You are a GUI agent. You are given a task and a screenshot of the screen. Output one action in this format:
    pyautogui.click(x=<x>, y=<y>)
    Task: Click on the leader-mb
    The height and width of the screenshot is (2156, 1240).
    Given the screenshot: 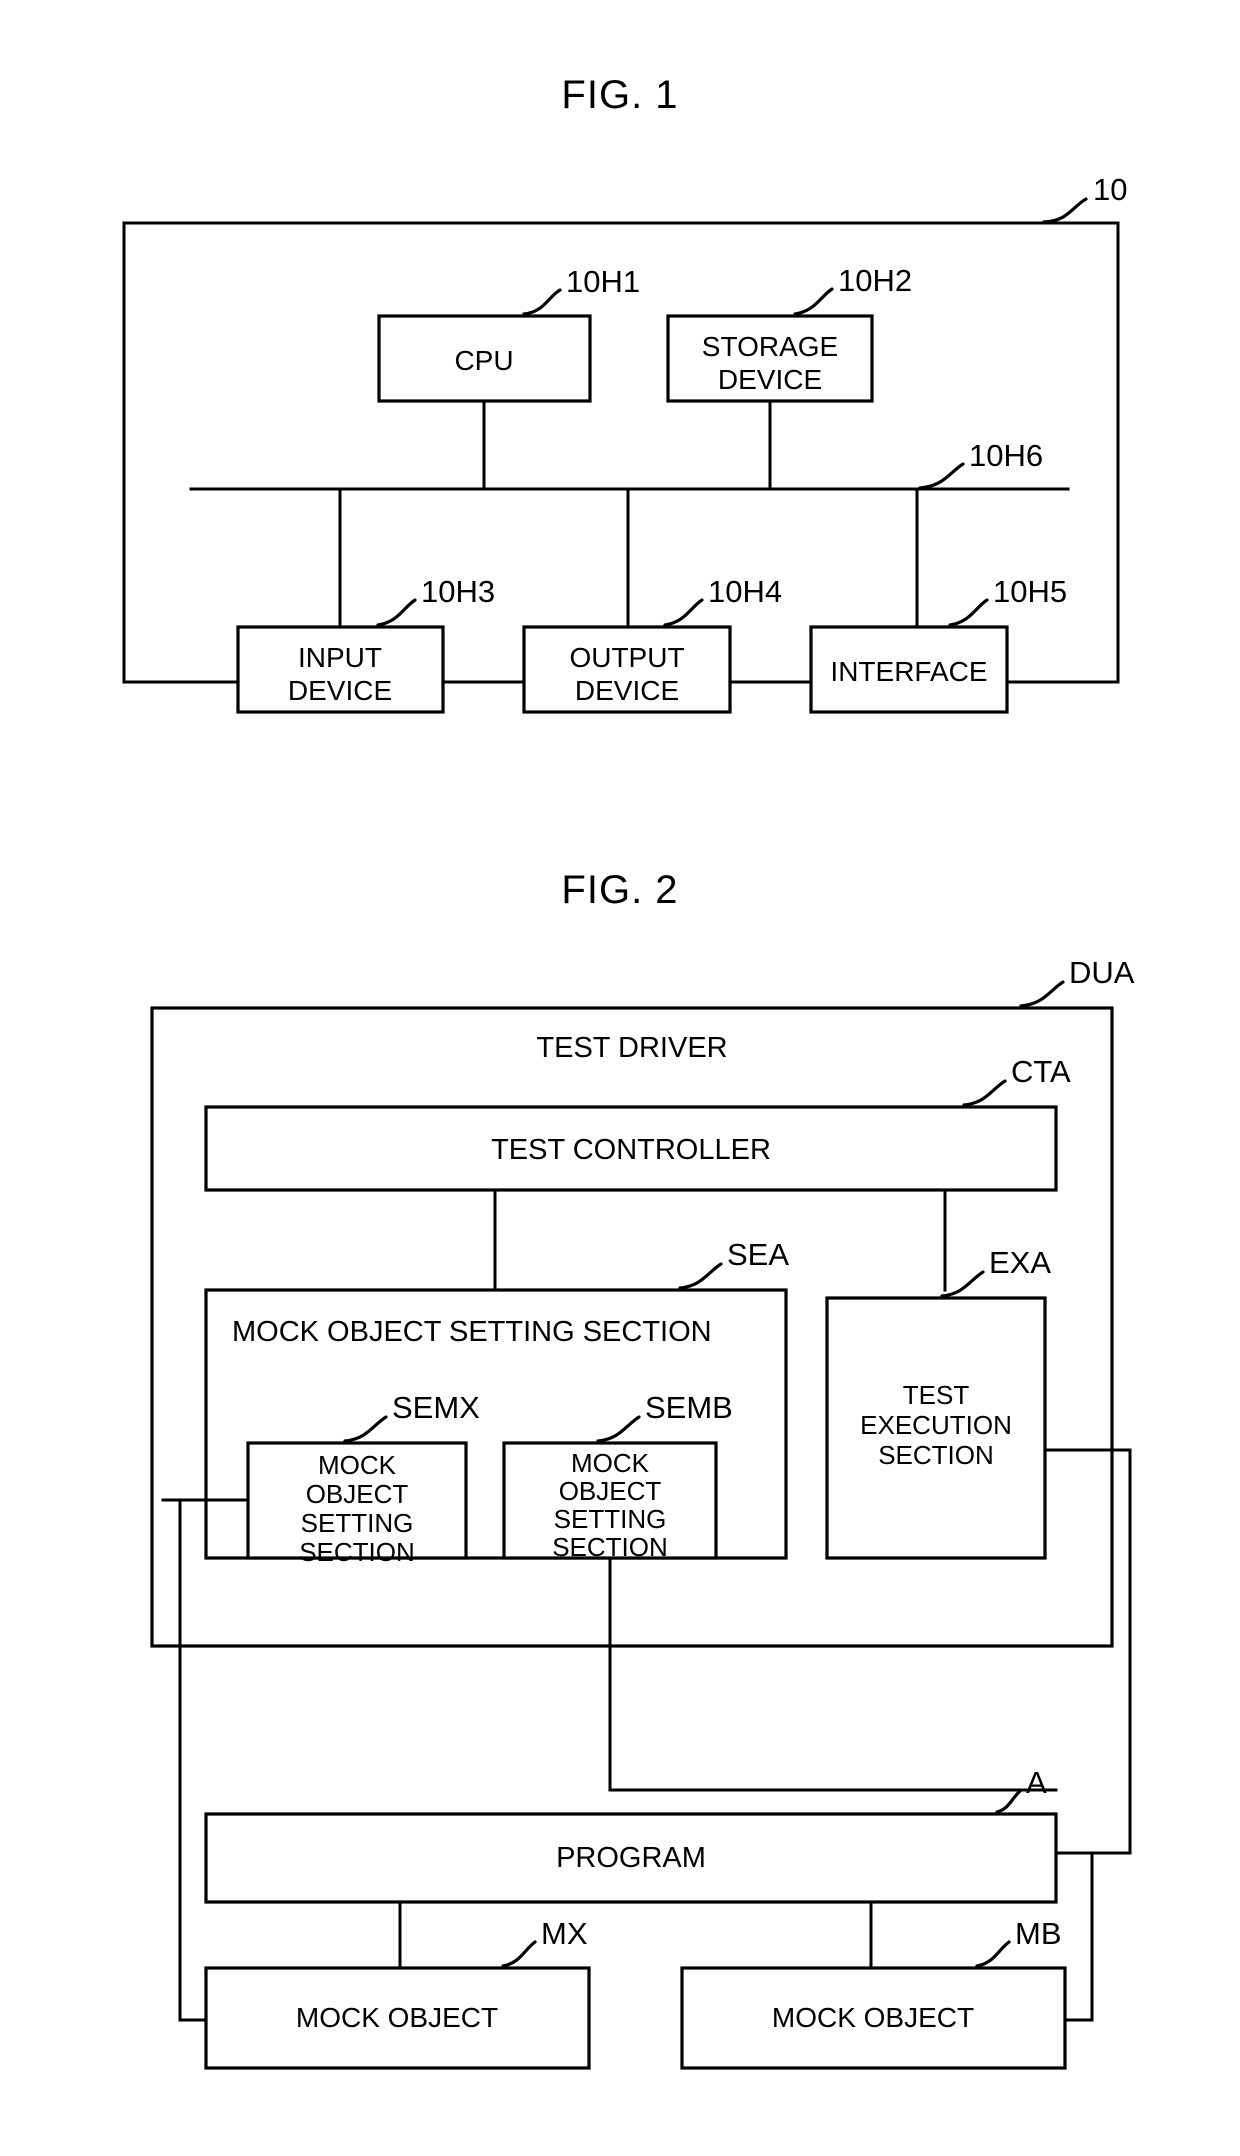 What is the action you would take?
    pyautogui.click(x=993, y=1954)
    